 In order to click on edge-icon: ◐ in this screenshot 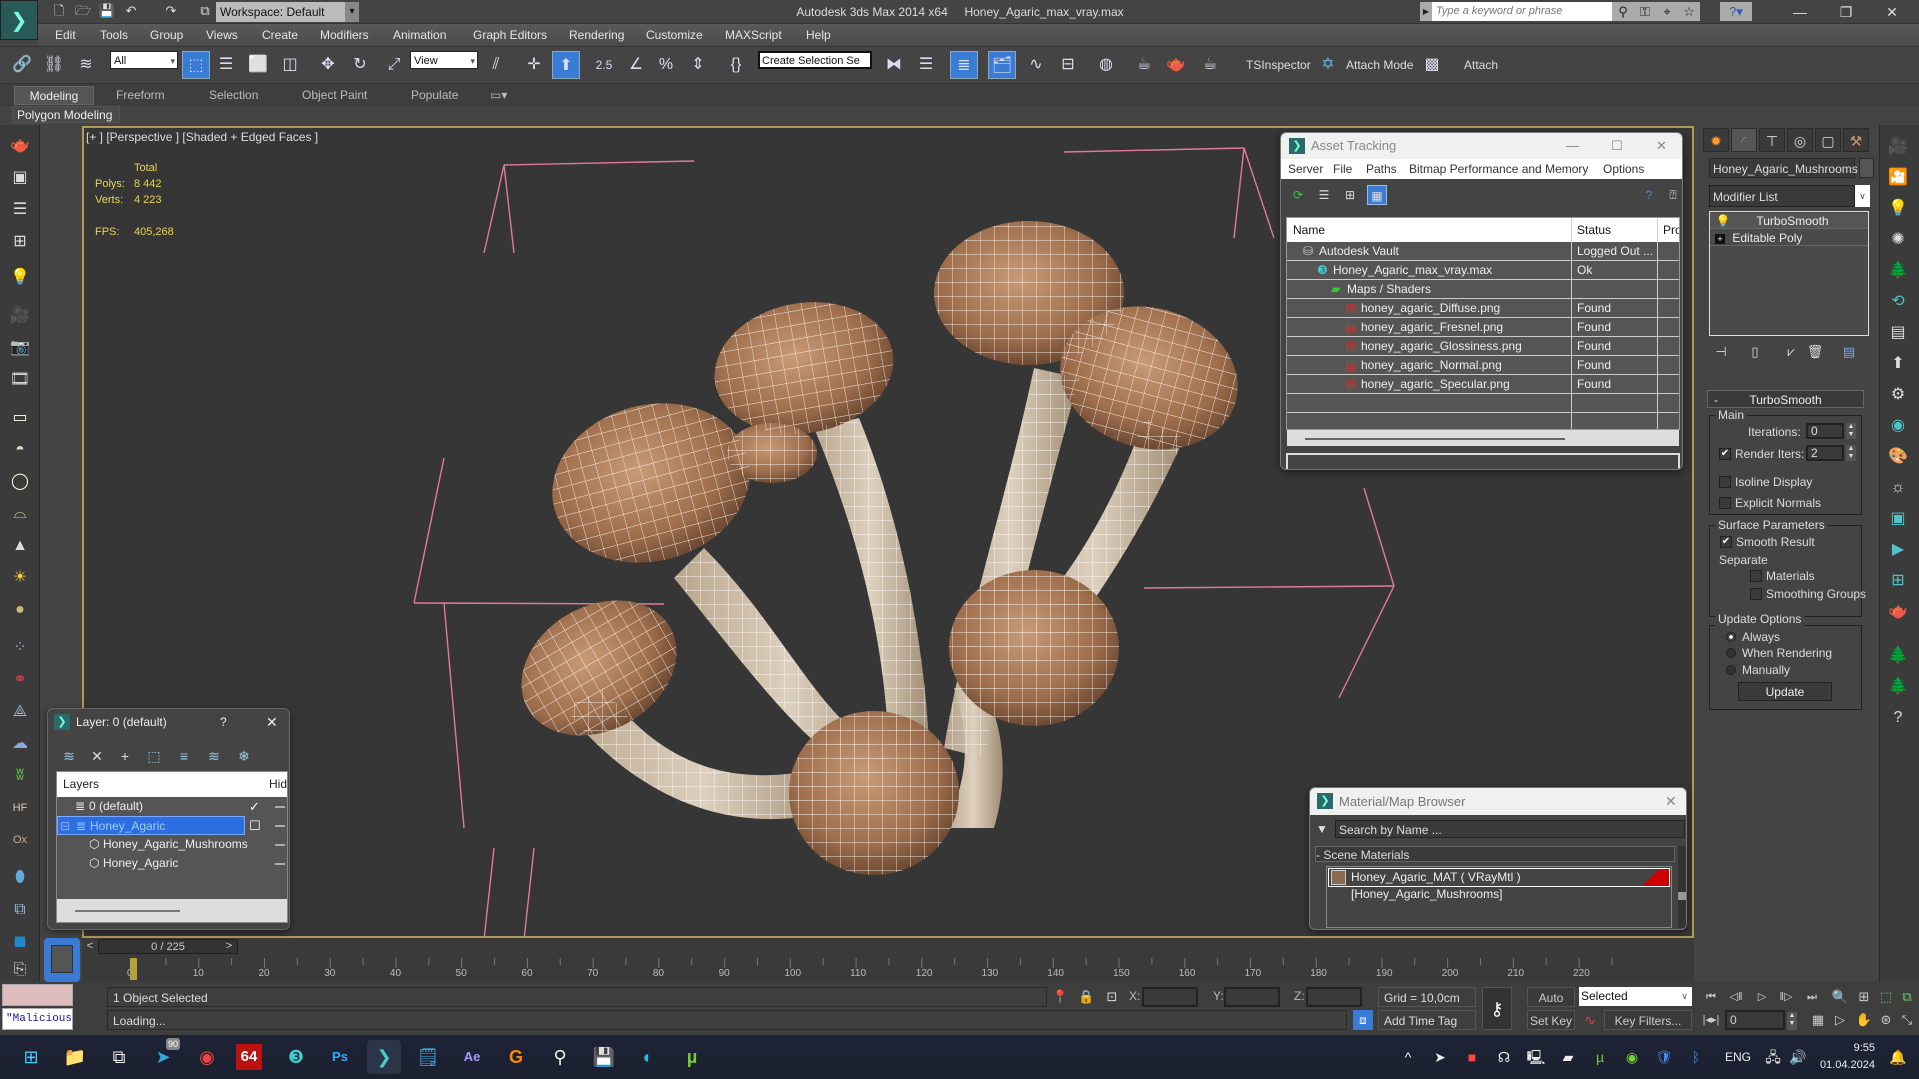, I will do `click(648, 1057)`.